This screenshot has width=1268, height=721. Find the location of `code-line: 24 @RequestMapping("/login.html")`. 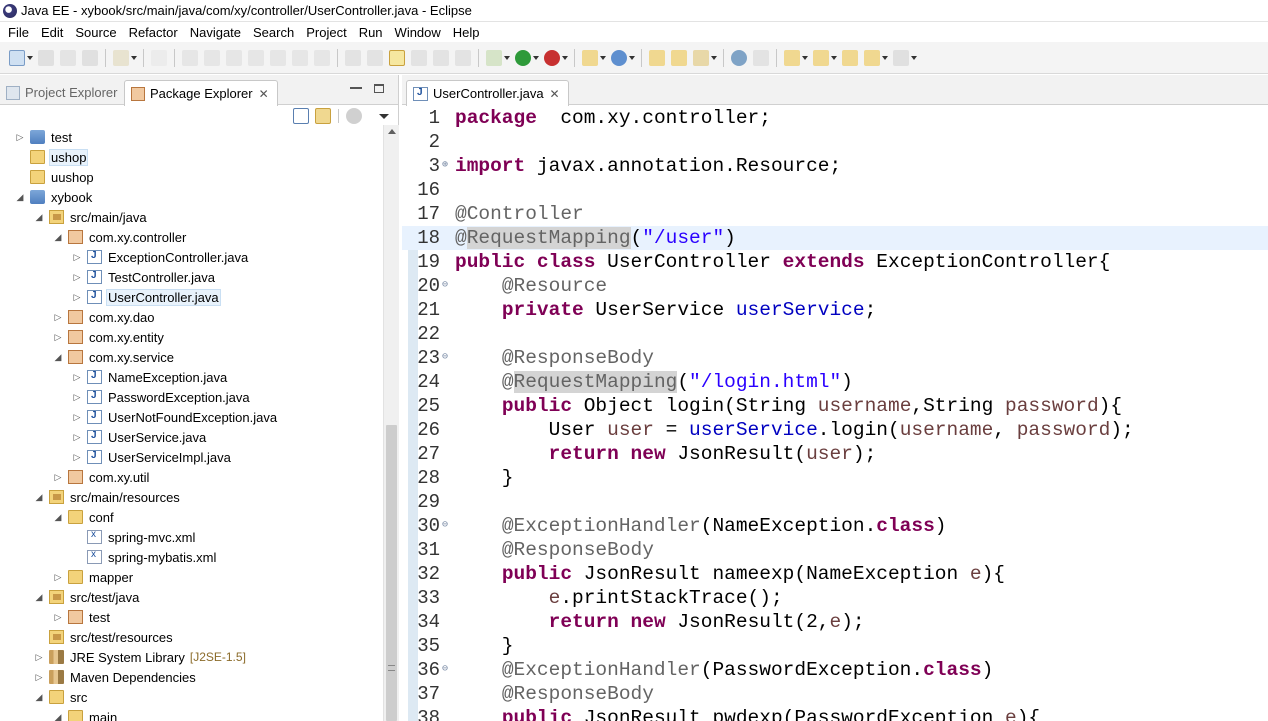

code-line: 24 @RequestMapping("/login.html") is located at coordinates (835, 382).